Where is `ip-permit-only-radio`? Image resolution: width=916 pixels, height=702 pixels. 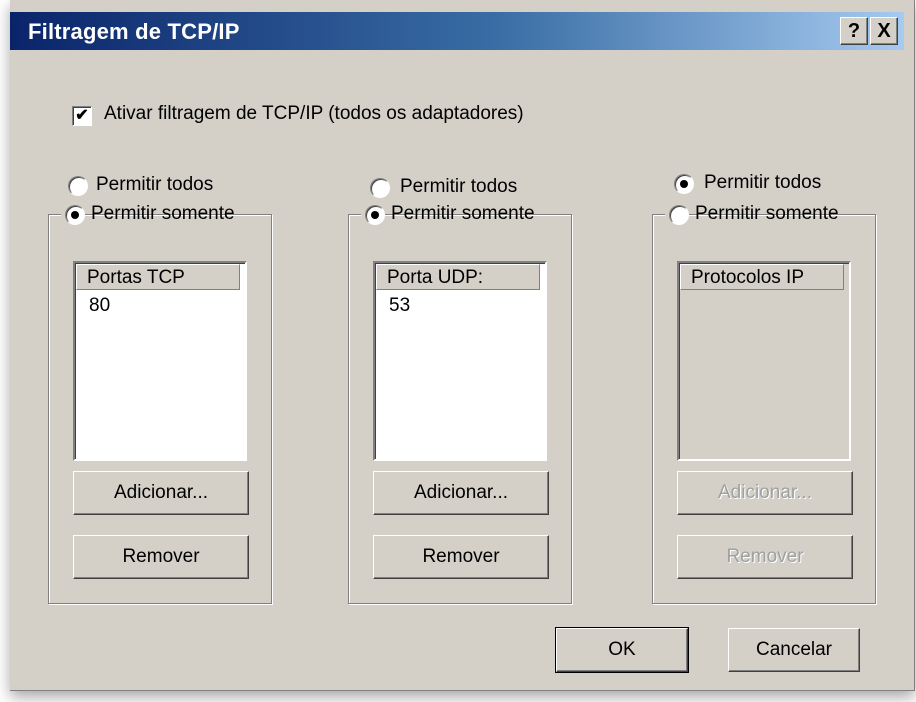 ip-permit-only-radio is located at coordinates (679, 215).